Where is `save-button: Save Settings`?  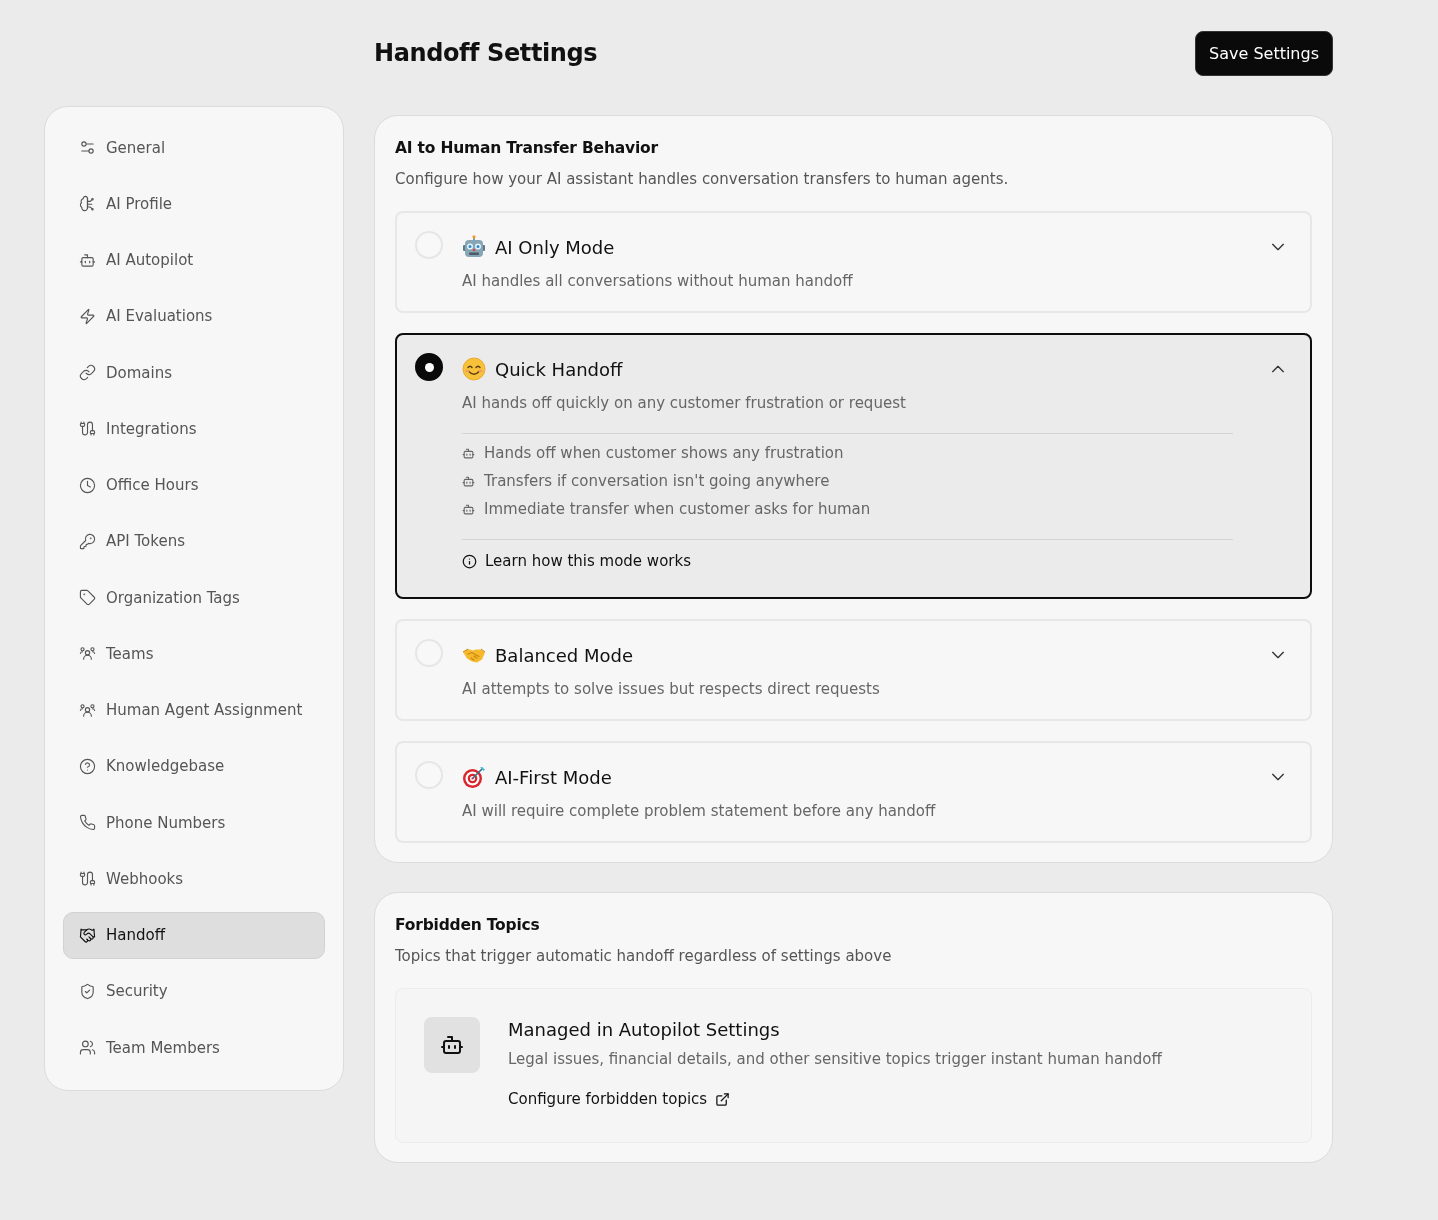
save-button: Save Settings is located at coordinates (1264, 53).